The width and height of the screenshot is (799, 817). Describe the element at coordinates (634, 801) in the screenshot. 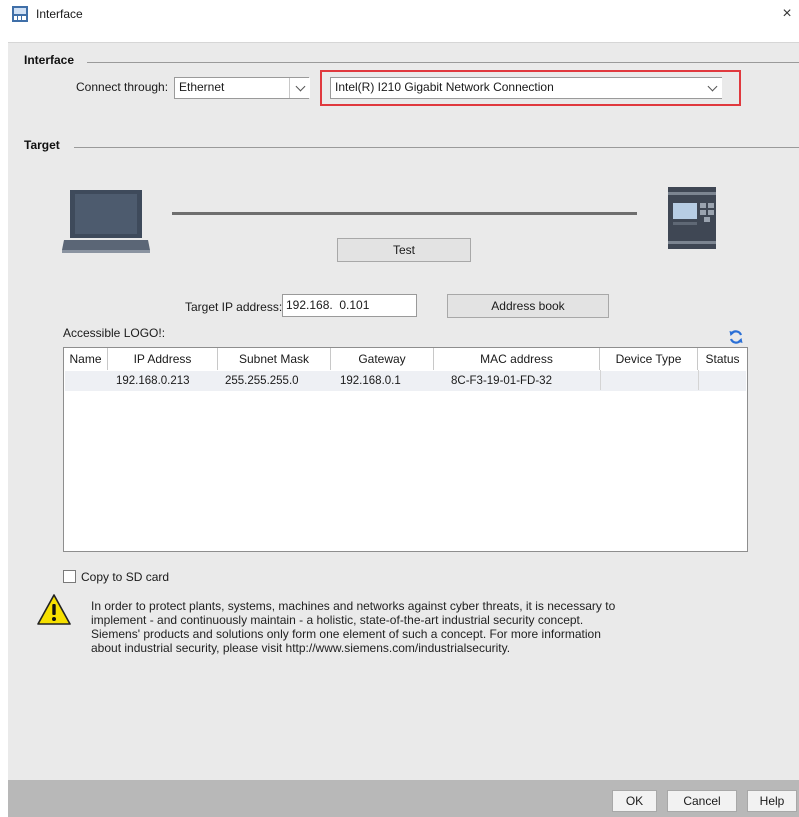

I see `ok-button: OK` at that location.